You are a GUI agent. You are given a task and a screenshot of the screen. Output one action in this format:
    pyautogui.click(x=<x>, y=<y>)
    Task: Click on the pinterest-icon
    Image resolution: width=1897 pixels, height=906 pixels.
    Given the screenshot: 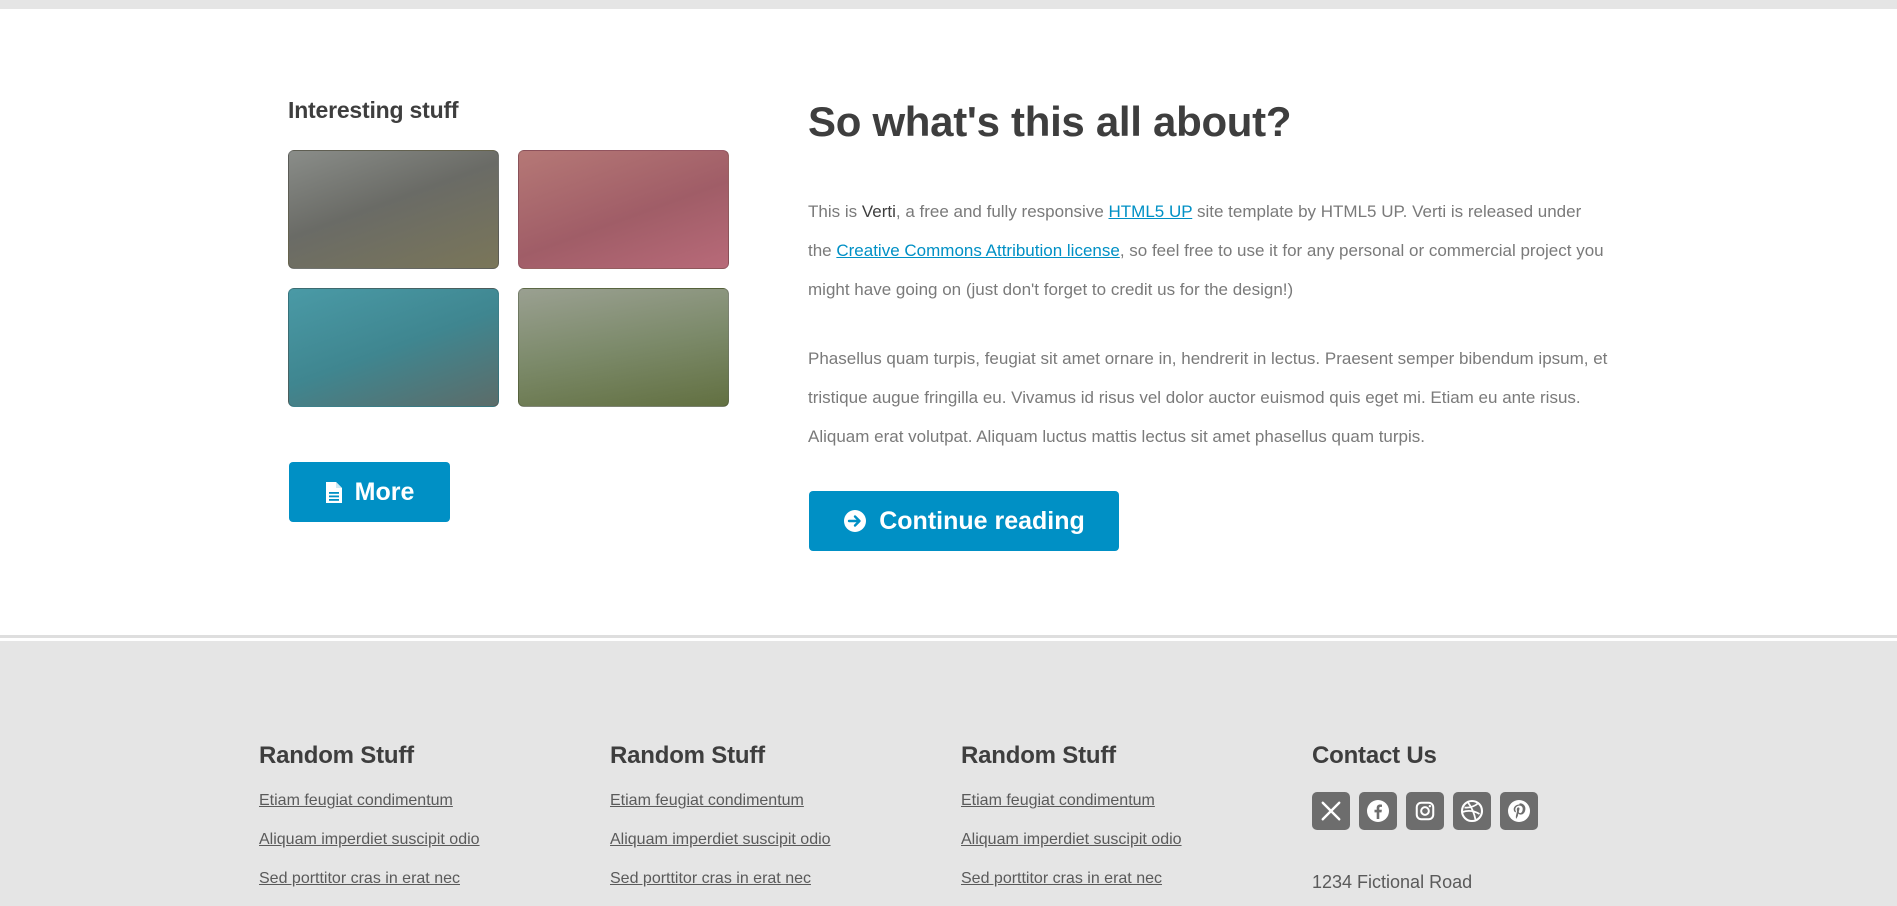 What is the action you would take?
    pyautogui.click(x=1519, y=811)
    